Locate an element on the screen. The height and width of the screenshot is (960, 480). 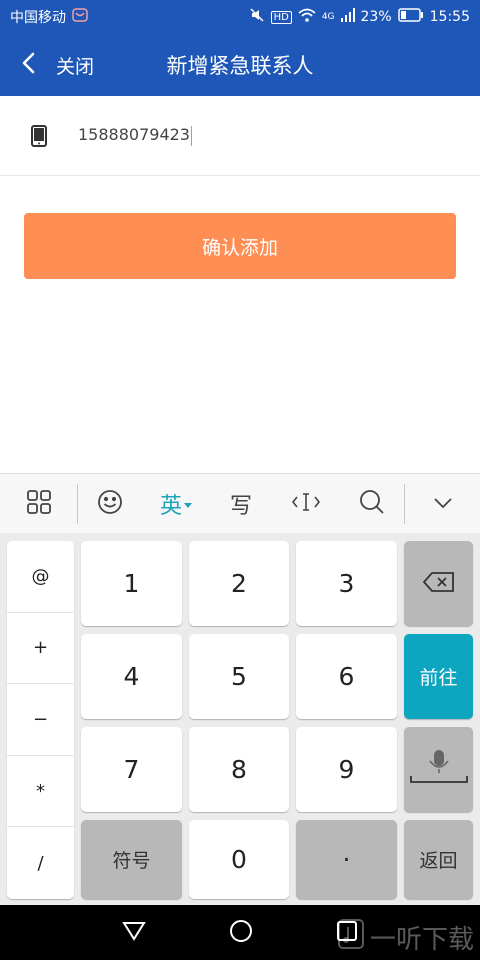
mute-icon is located at coordinates (257, 17).